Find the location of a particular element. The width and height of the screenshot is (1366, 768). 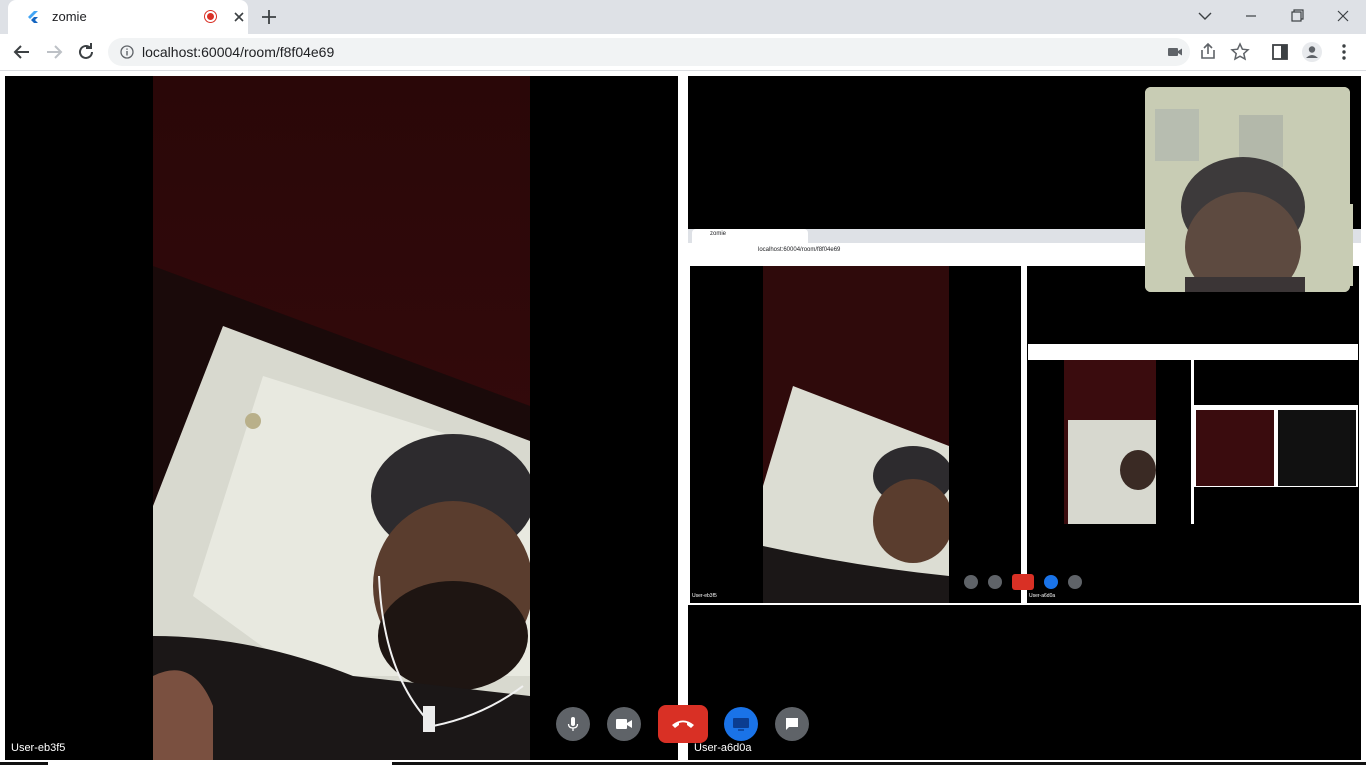

site-info-icon is located at coordinates (127, 52).